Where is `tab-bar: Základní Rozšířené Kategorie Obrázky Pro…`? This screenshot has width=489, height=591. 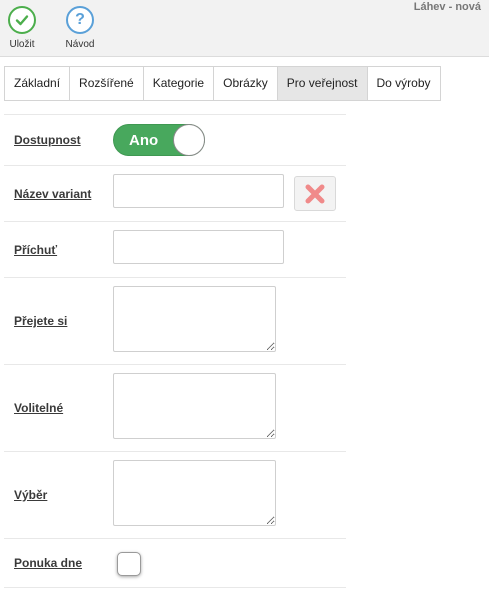 tab-bar: Základní Rozšířené Kategorie Obrázky Pro… is located at coordinates (222, 83).